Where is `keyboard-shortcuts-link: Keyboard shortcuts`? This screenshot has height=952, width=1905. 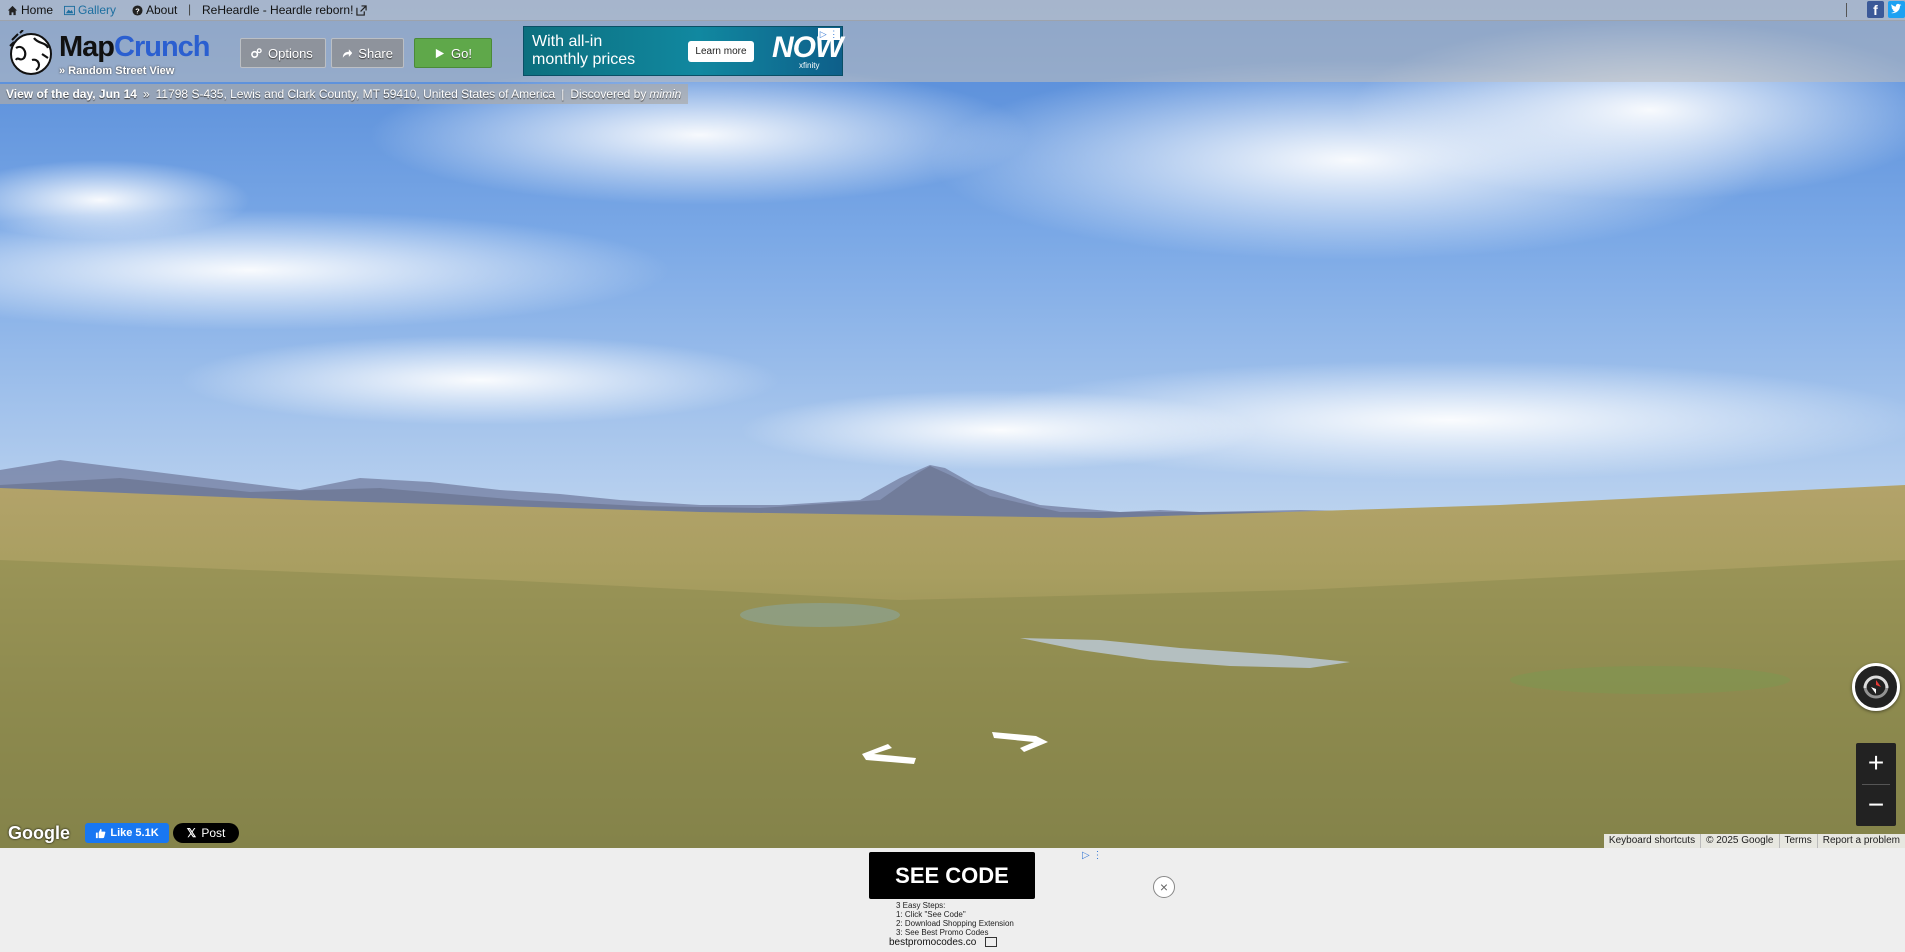 keyboard-shortcuts-link: Keyboard shortcuts is located at coordinates (1652, 841).